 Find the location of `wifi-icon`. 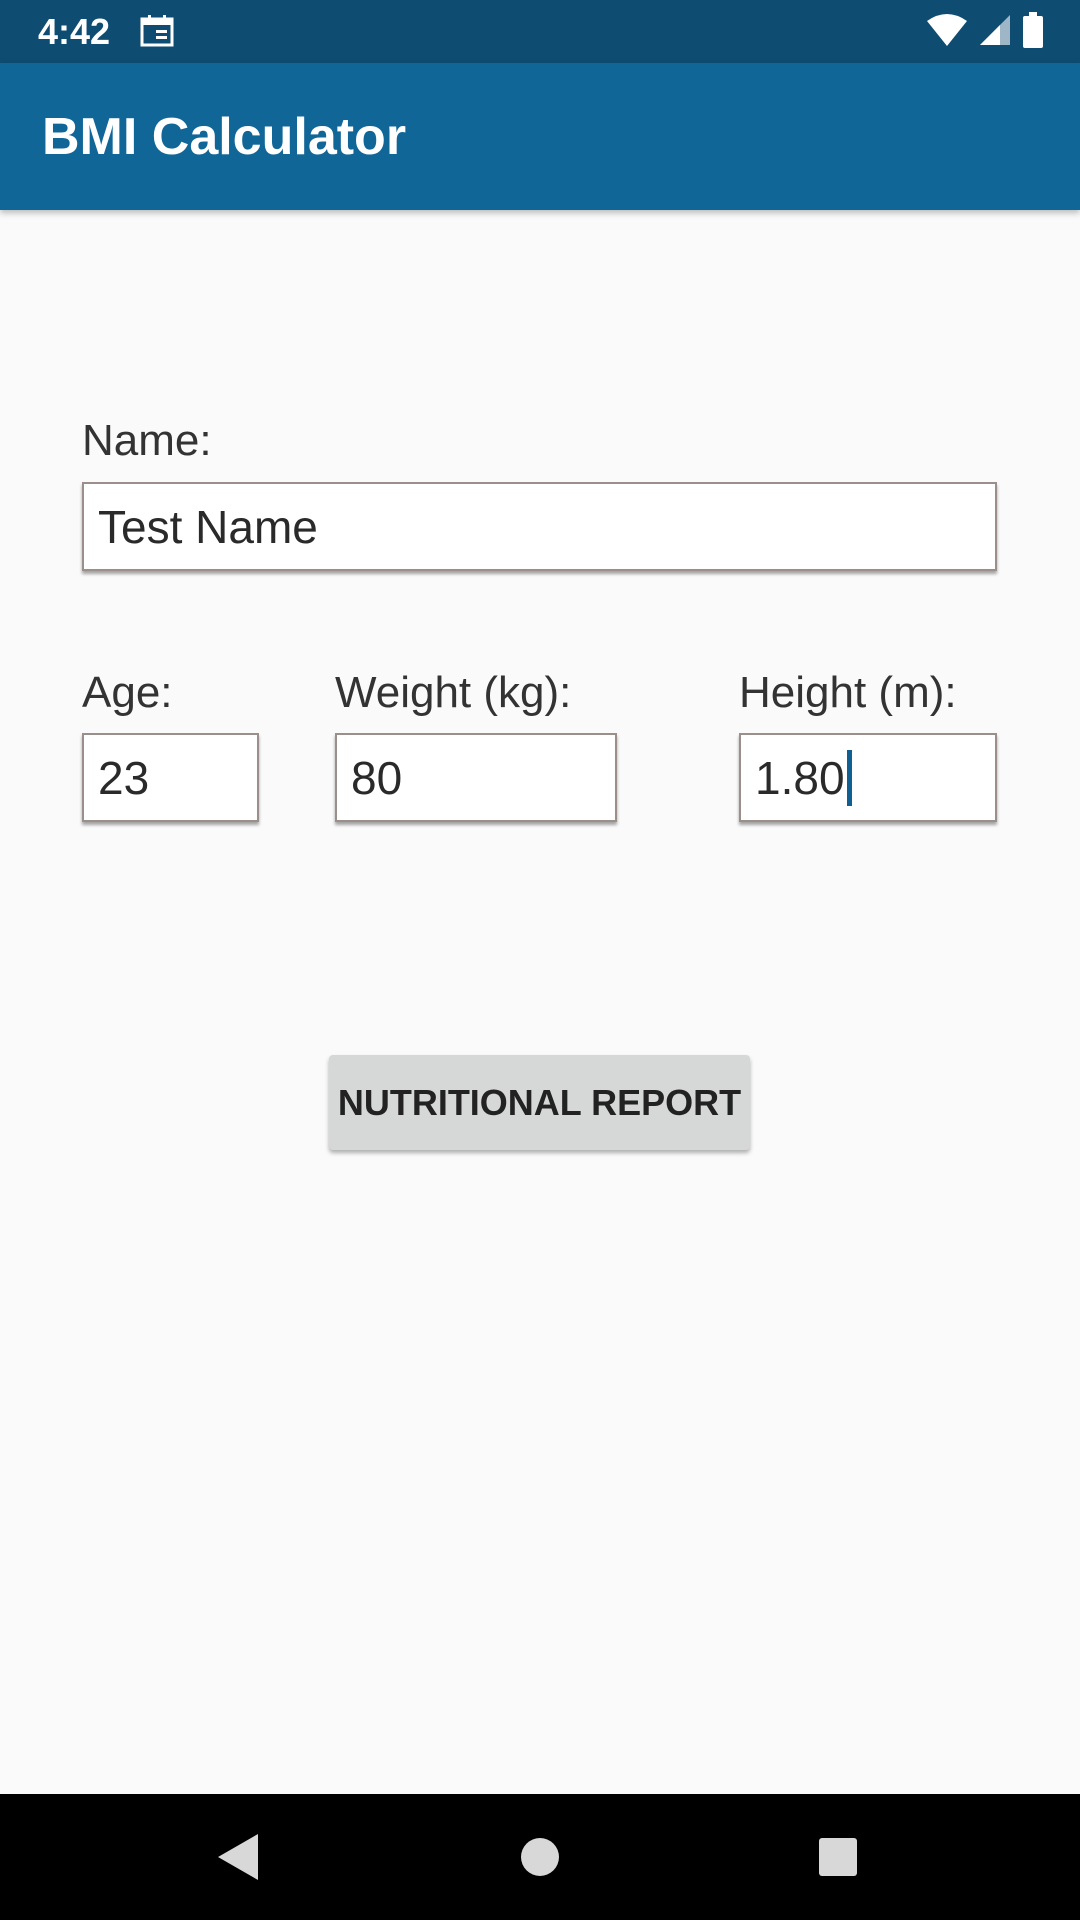

wifi-icon is located at coordinates (947, 32).